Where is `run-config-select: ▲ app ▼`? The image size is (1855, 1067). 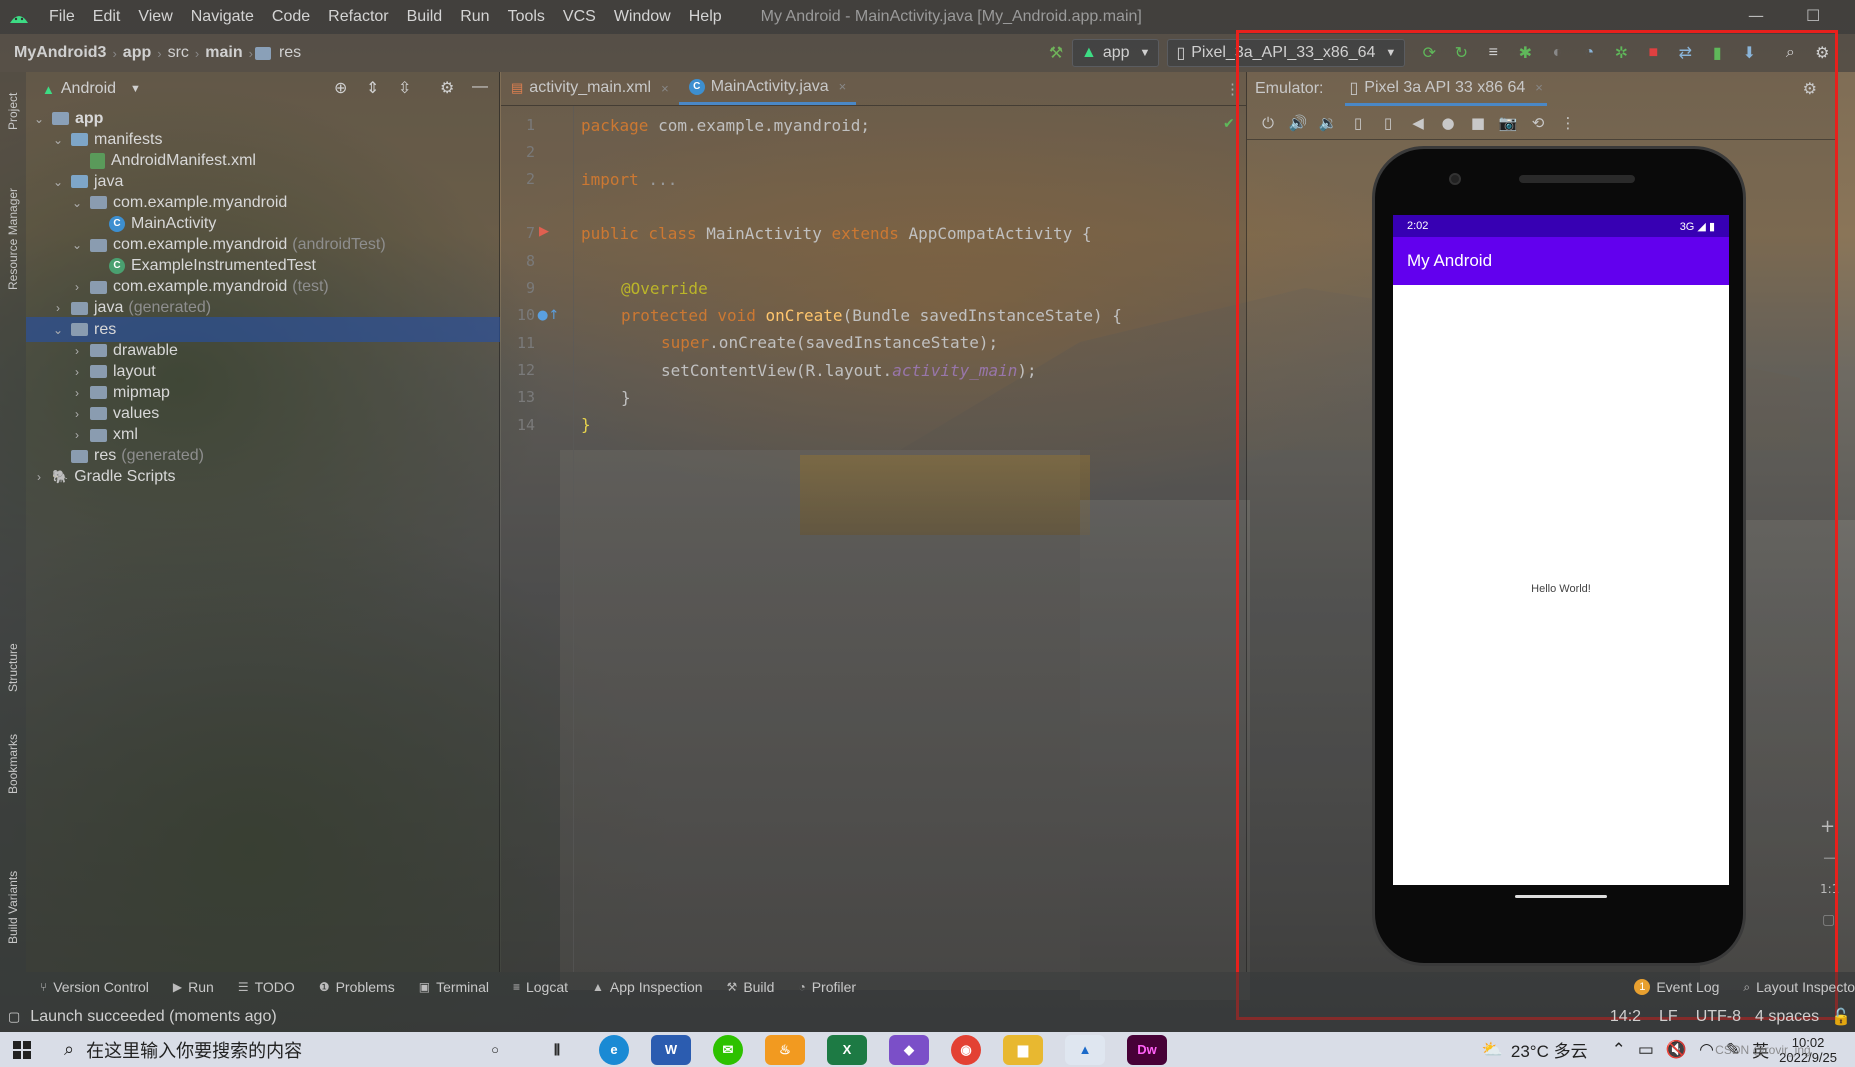
run-config-select: ▲ app ▼ is located at coordinates (1116, 53).